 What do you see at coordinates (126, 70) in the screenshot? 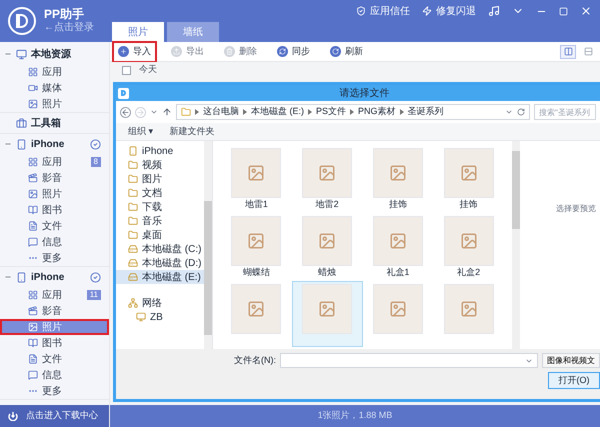
I see `checkbox` at bounding box center [126, 70].